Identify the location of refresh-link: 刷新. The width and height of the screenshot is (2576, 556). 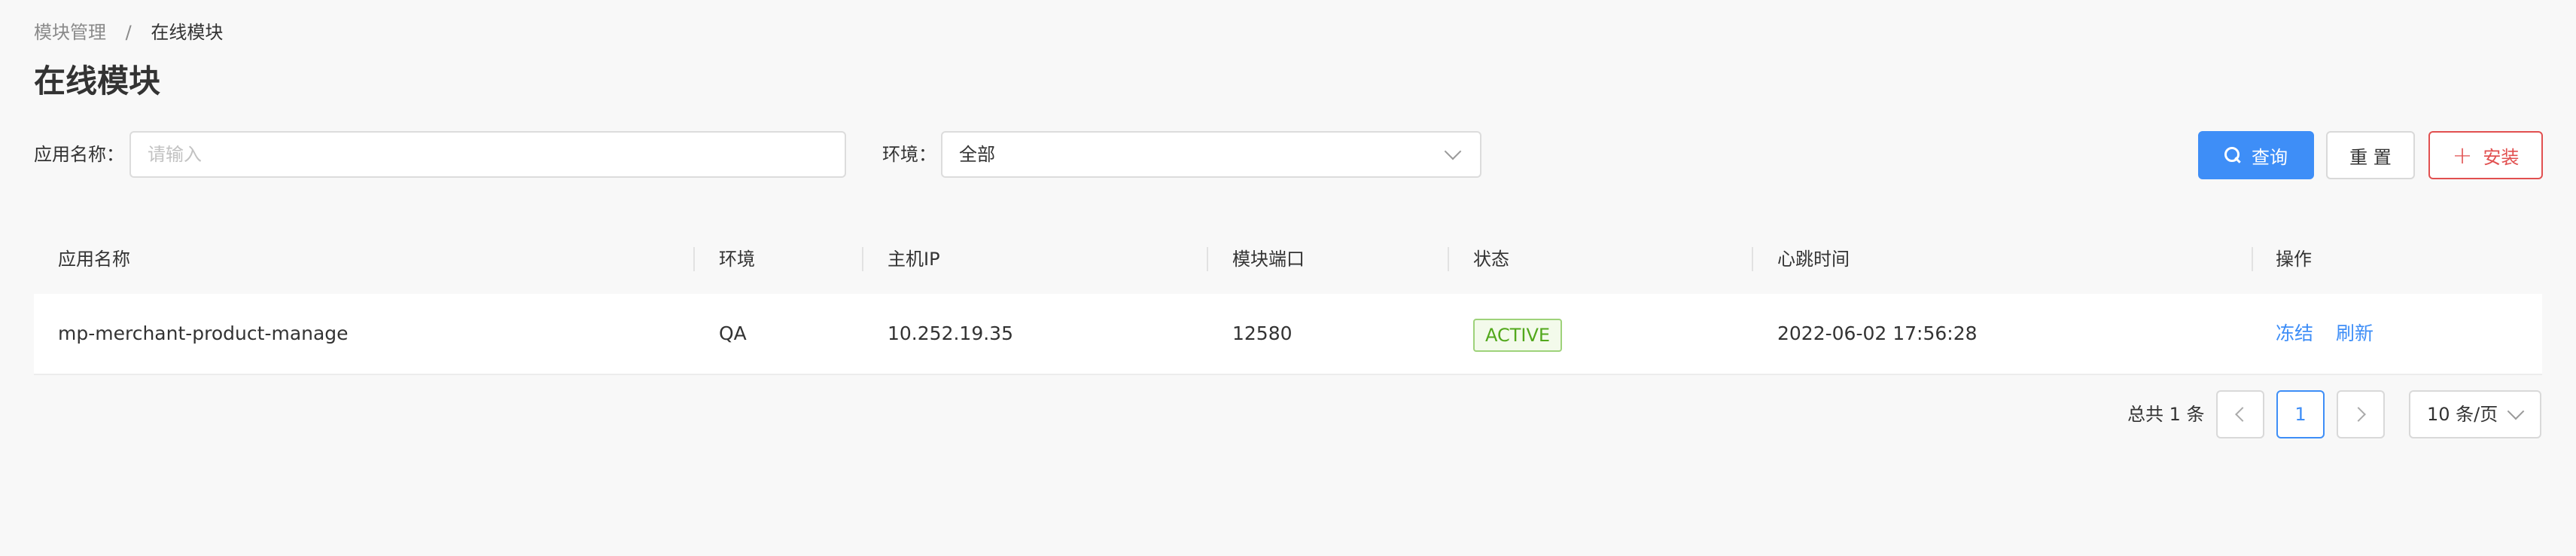
(2355, 334).